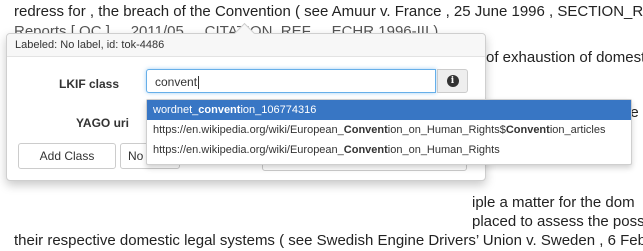  I want to click on info-icon: i, so click(452, 81).